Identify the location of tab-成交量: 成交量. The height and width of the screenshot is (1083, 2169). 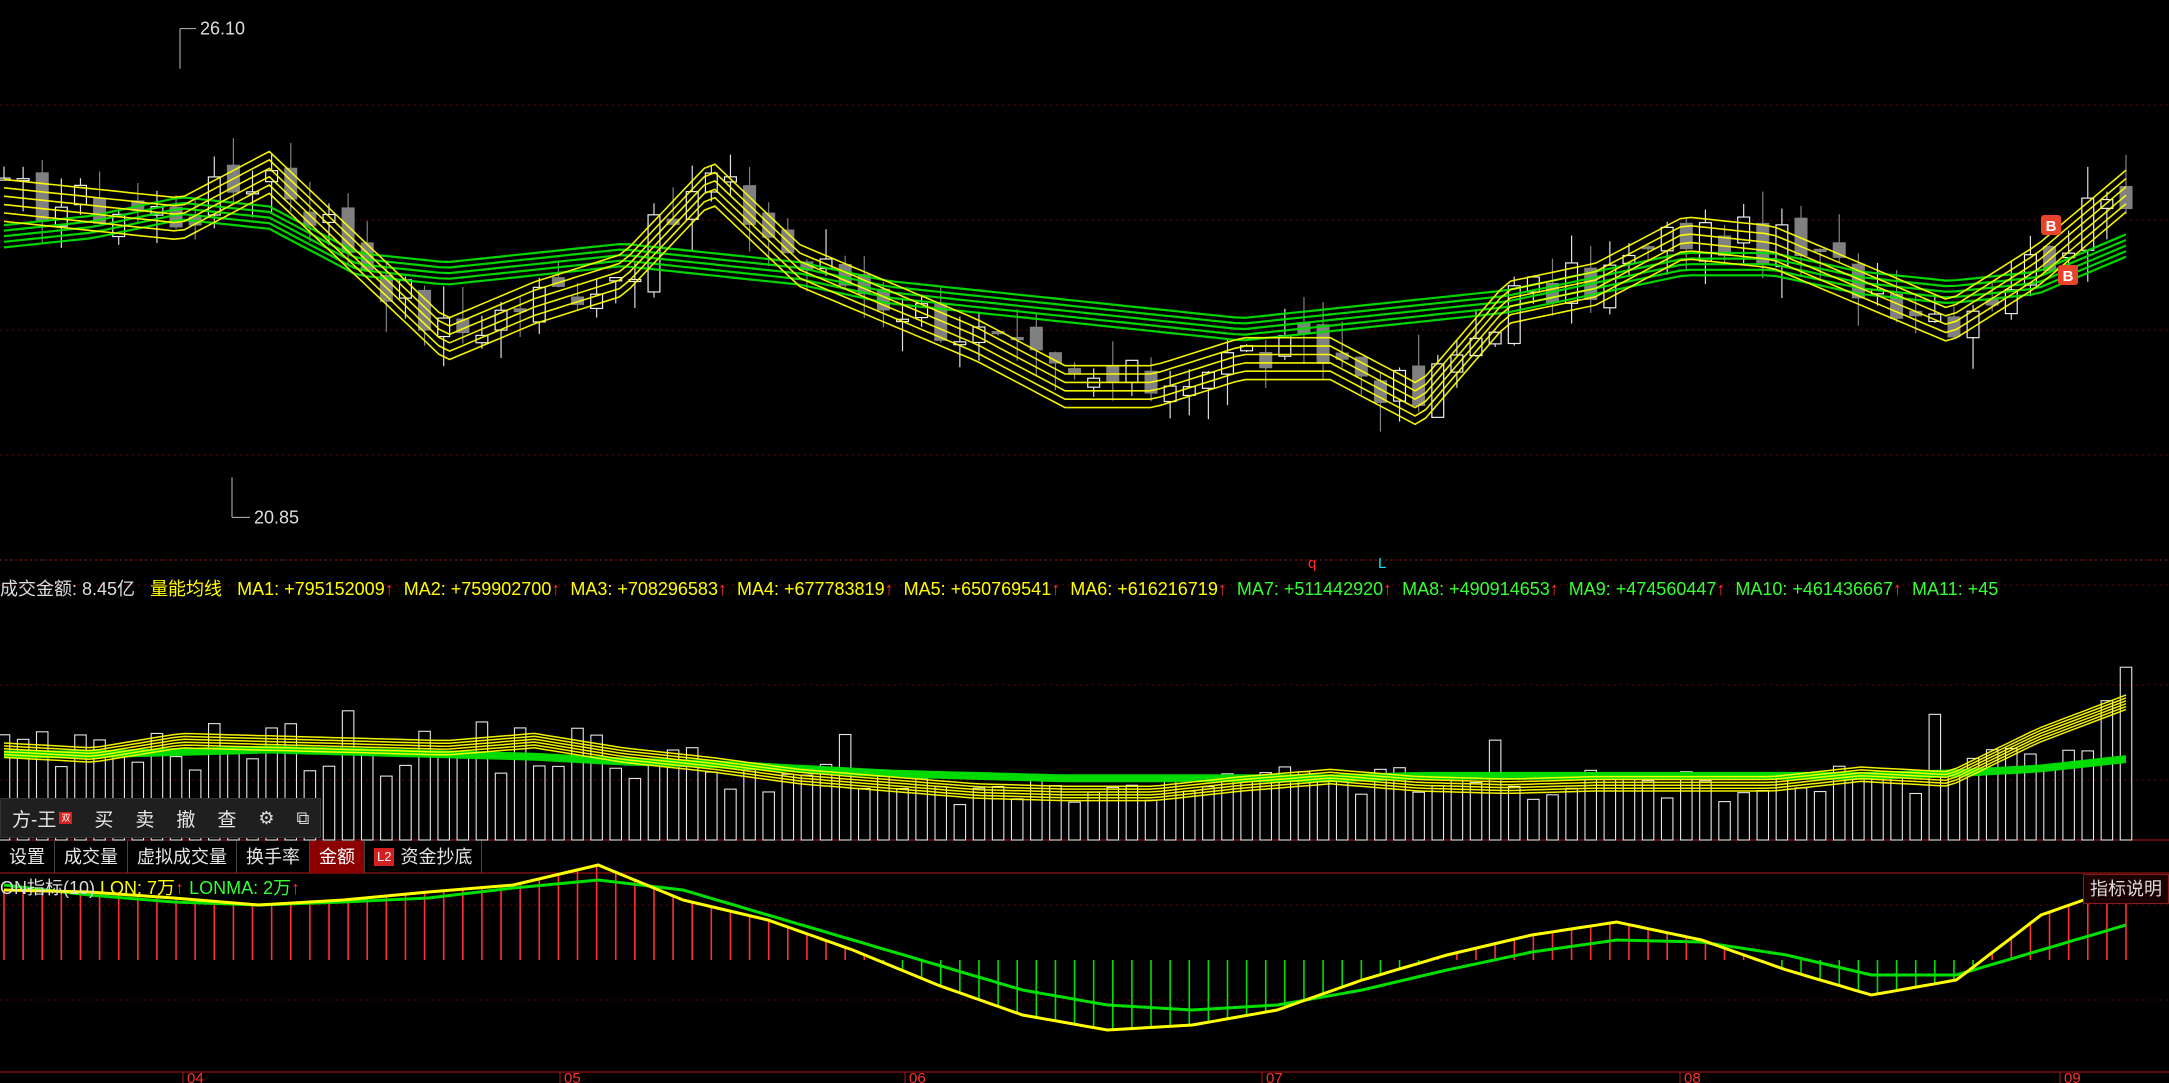
(91, 857).